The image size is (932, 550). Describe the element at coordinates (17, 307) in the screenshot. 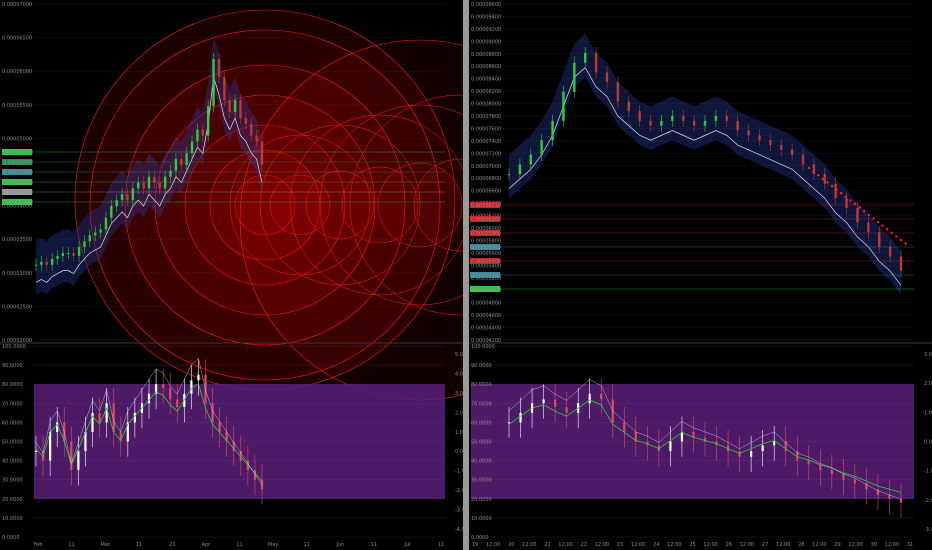

I see `y-axis-label: 0.00002500` at that location.